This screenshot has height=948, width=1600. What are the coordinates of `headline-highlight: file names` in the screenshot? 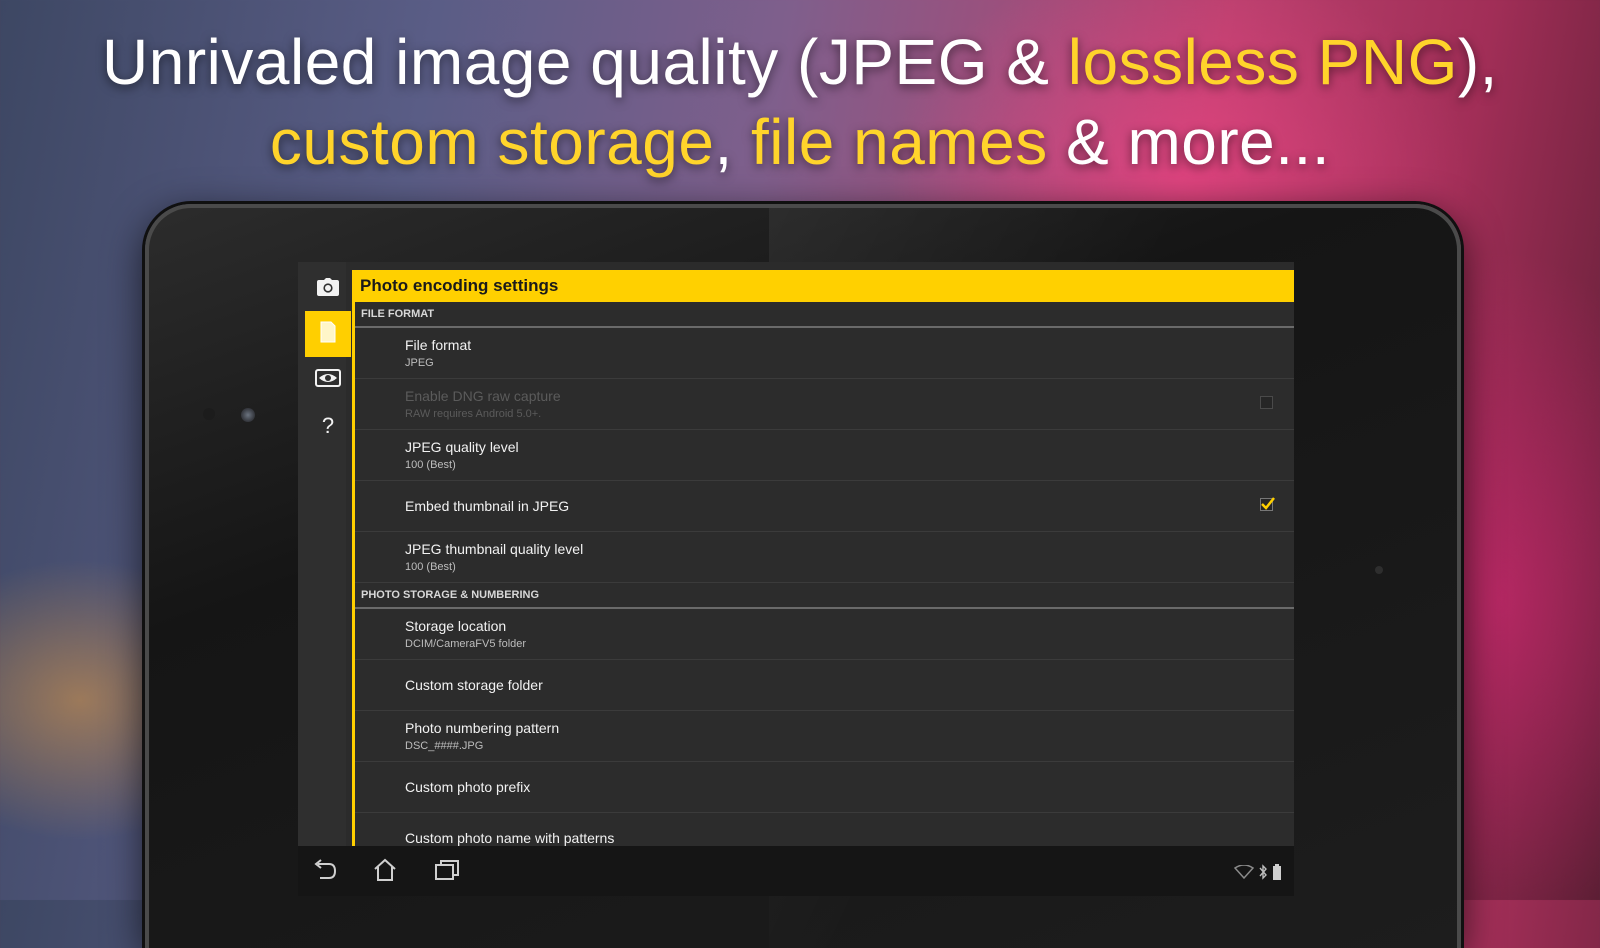 It's located at (899, 142).